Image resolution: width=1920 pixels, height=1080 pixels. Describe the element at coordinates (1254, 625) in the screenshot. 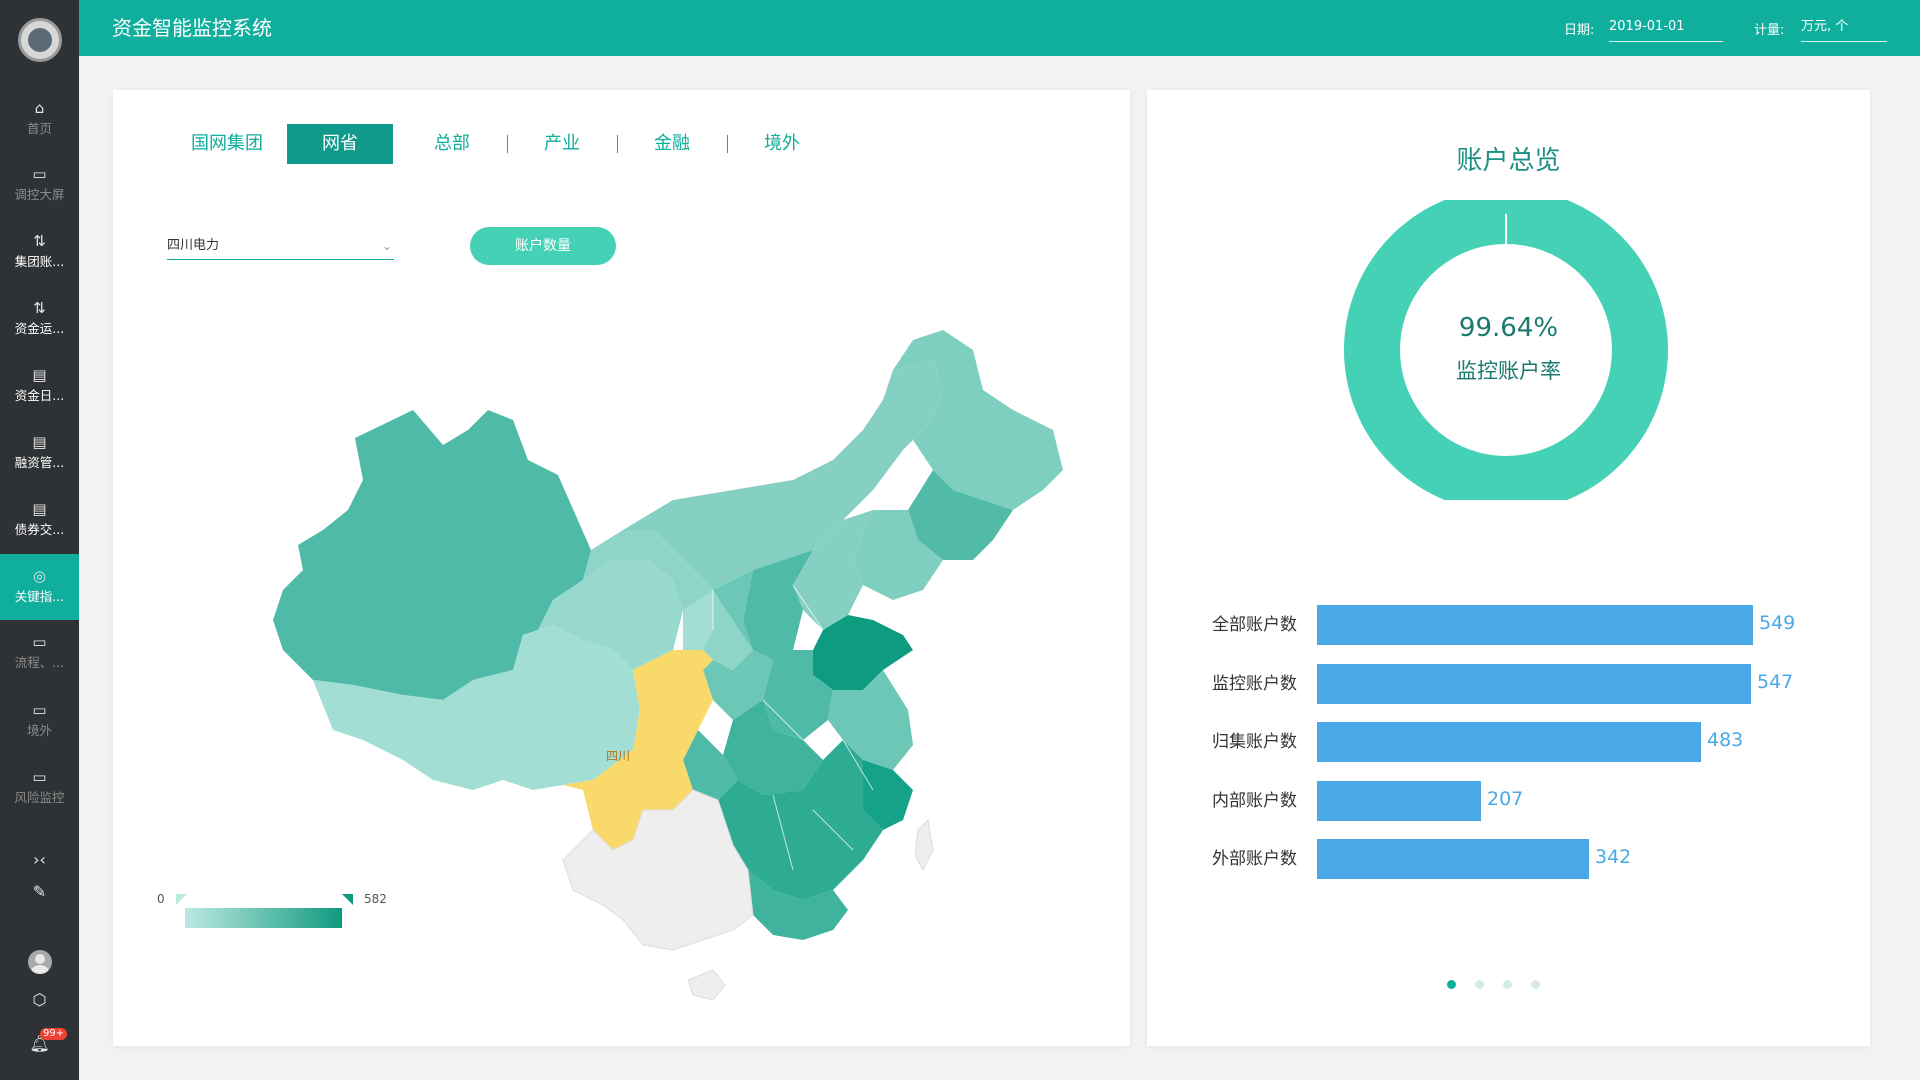

I see `bar-label: 全部账户数` at that location.